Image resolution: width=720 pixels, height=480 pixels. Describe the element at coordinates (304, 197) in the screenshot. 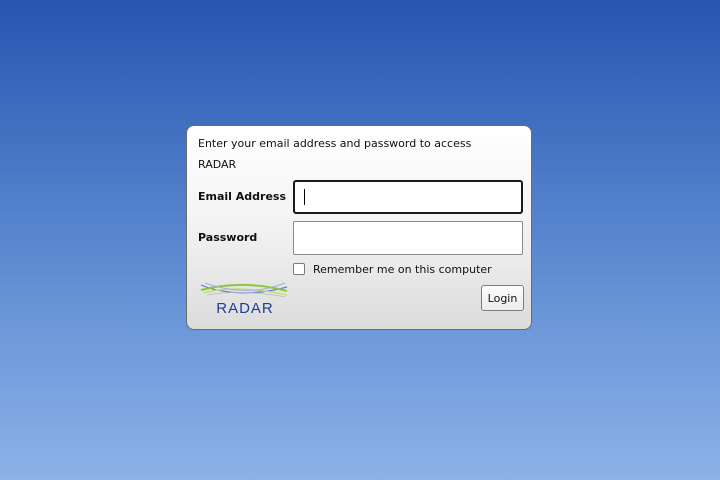

I see `text-caret` at that location.